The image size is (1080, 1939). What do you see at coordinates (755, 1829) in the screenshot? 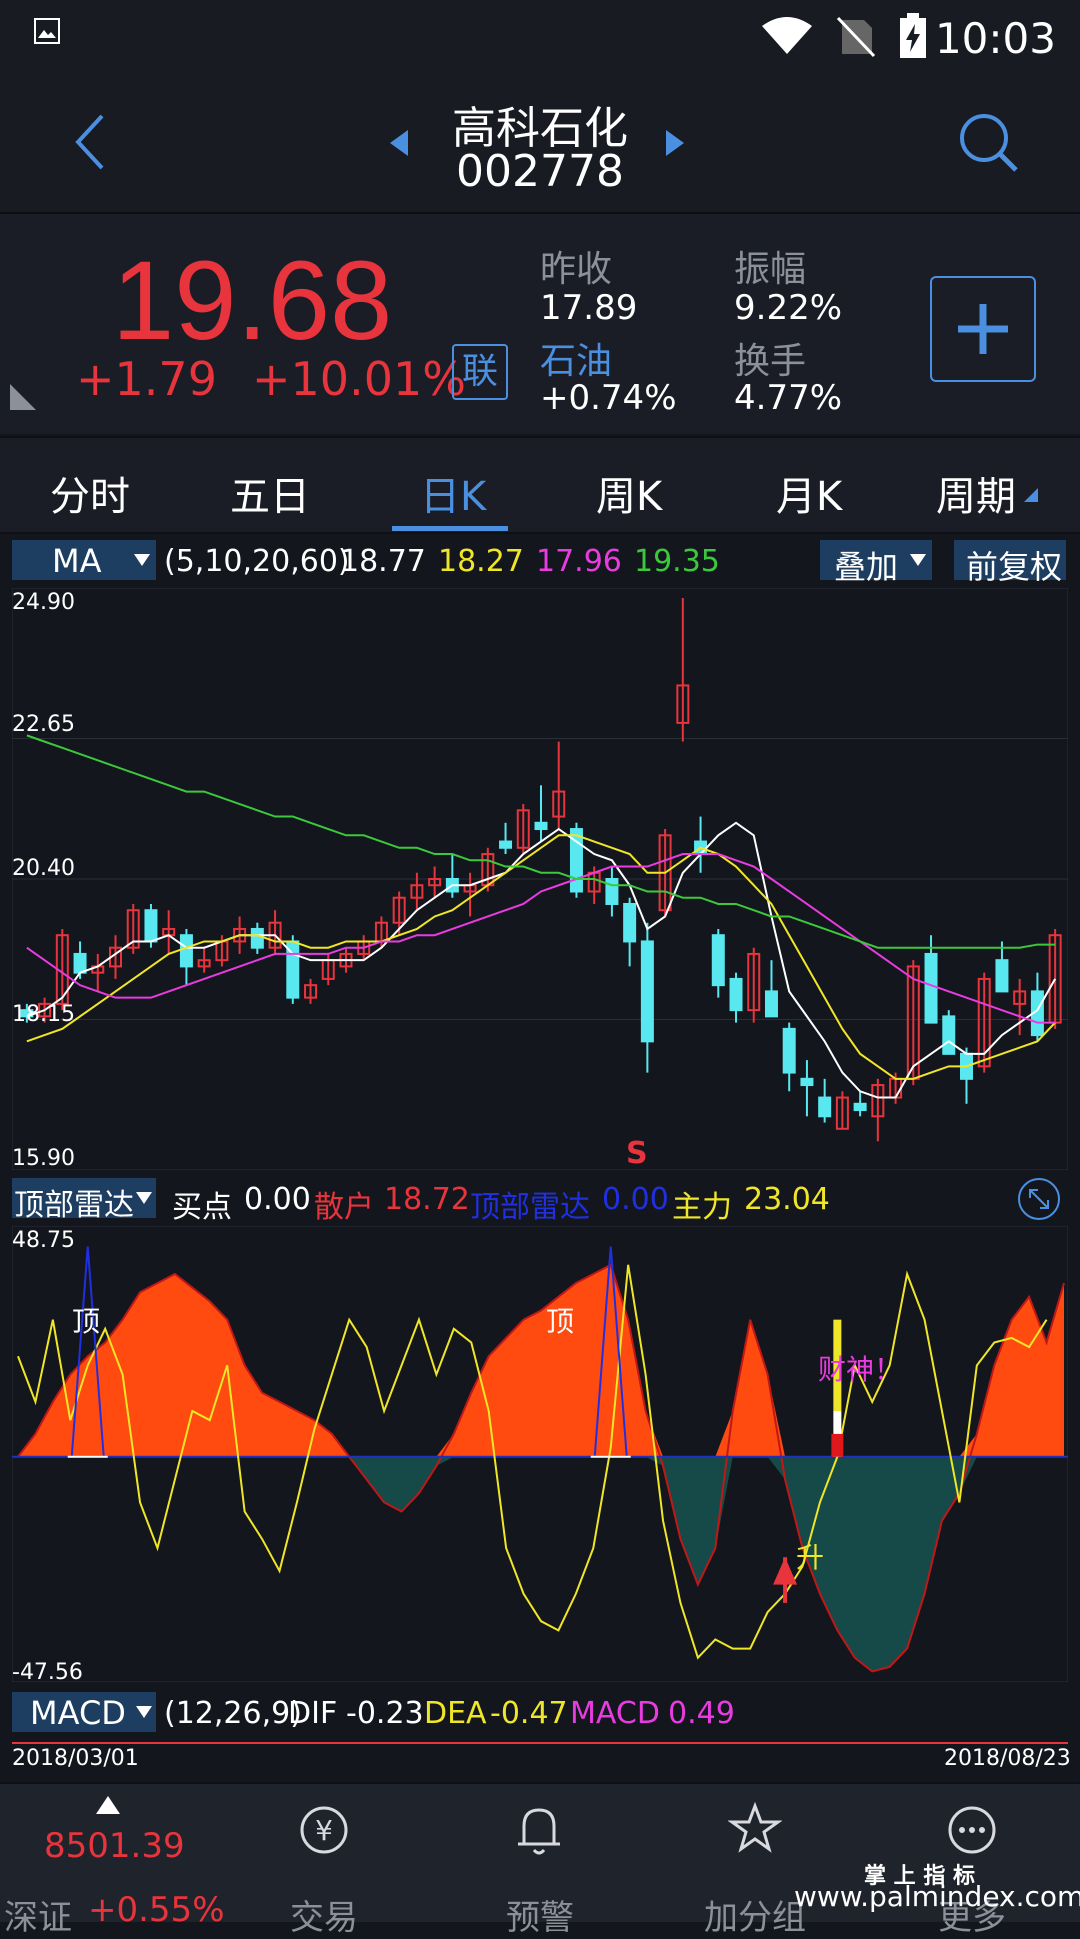
I see `star-icon` at bounding box center [755, 1829].